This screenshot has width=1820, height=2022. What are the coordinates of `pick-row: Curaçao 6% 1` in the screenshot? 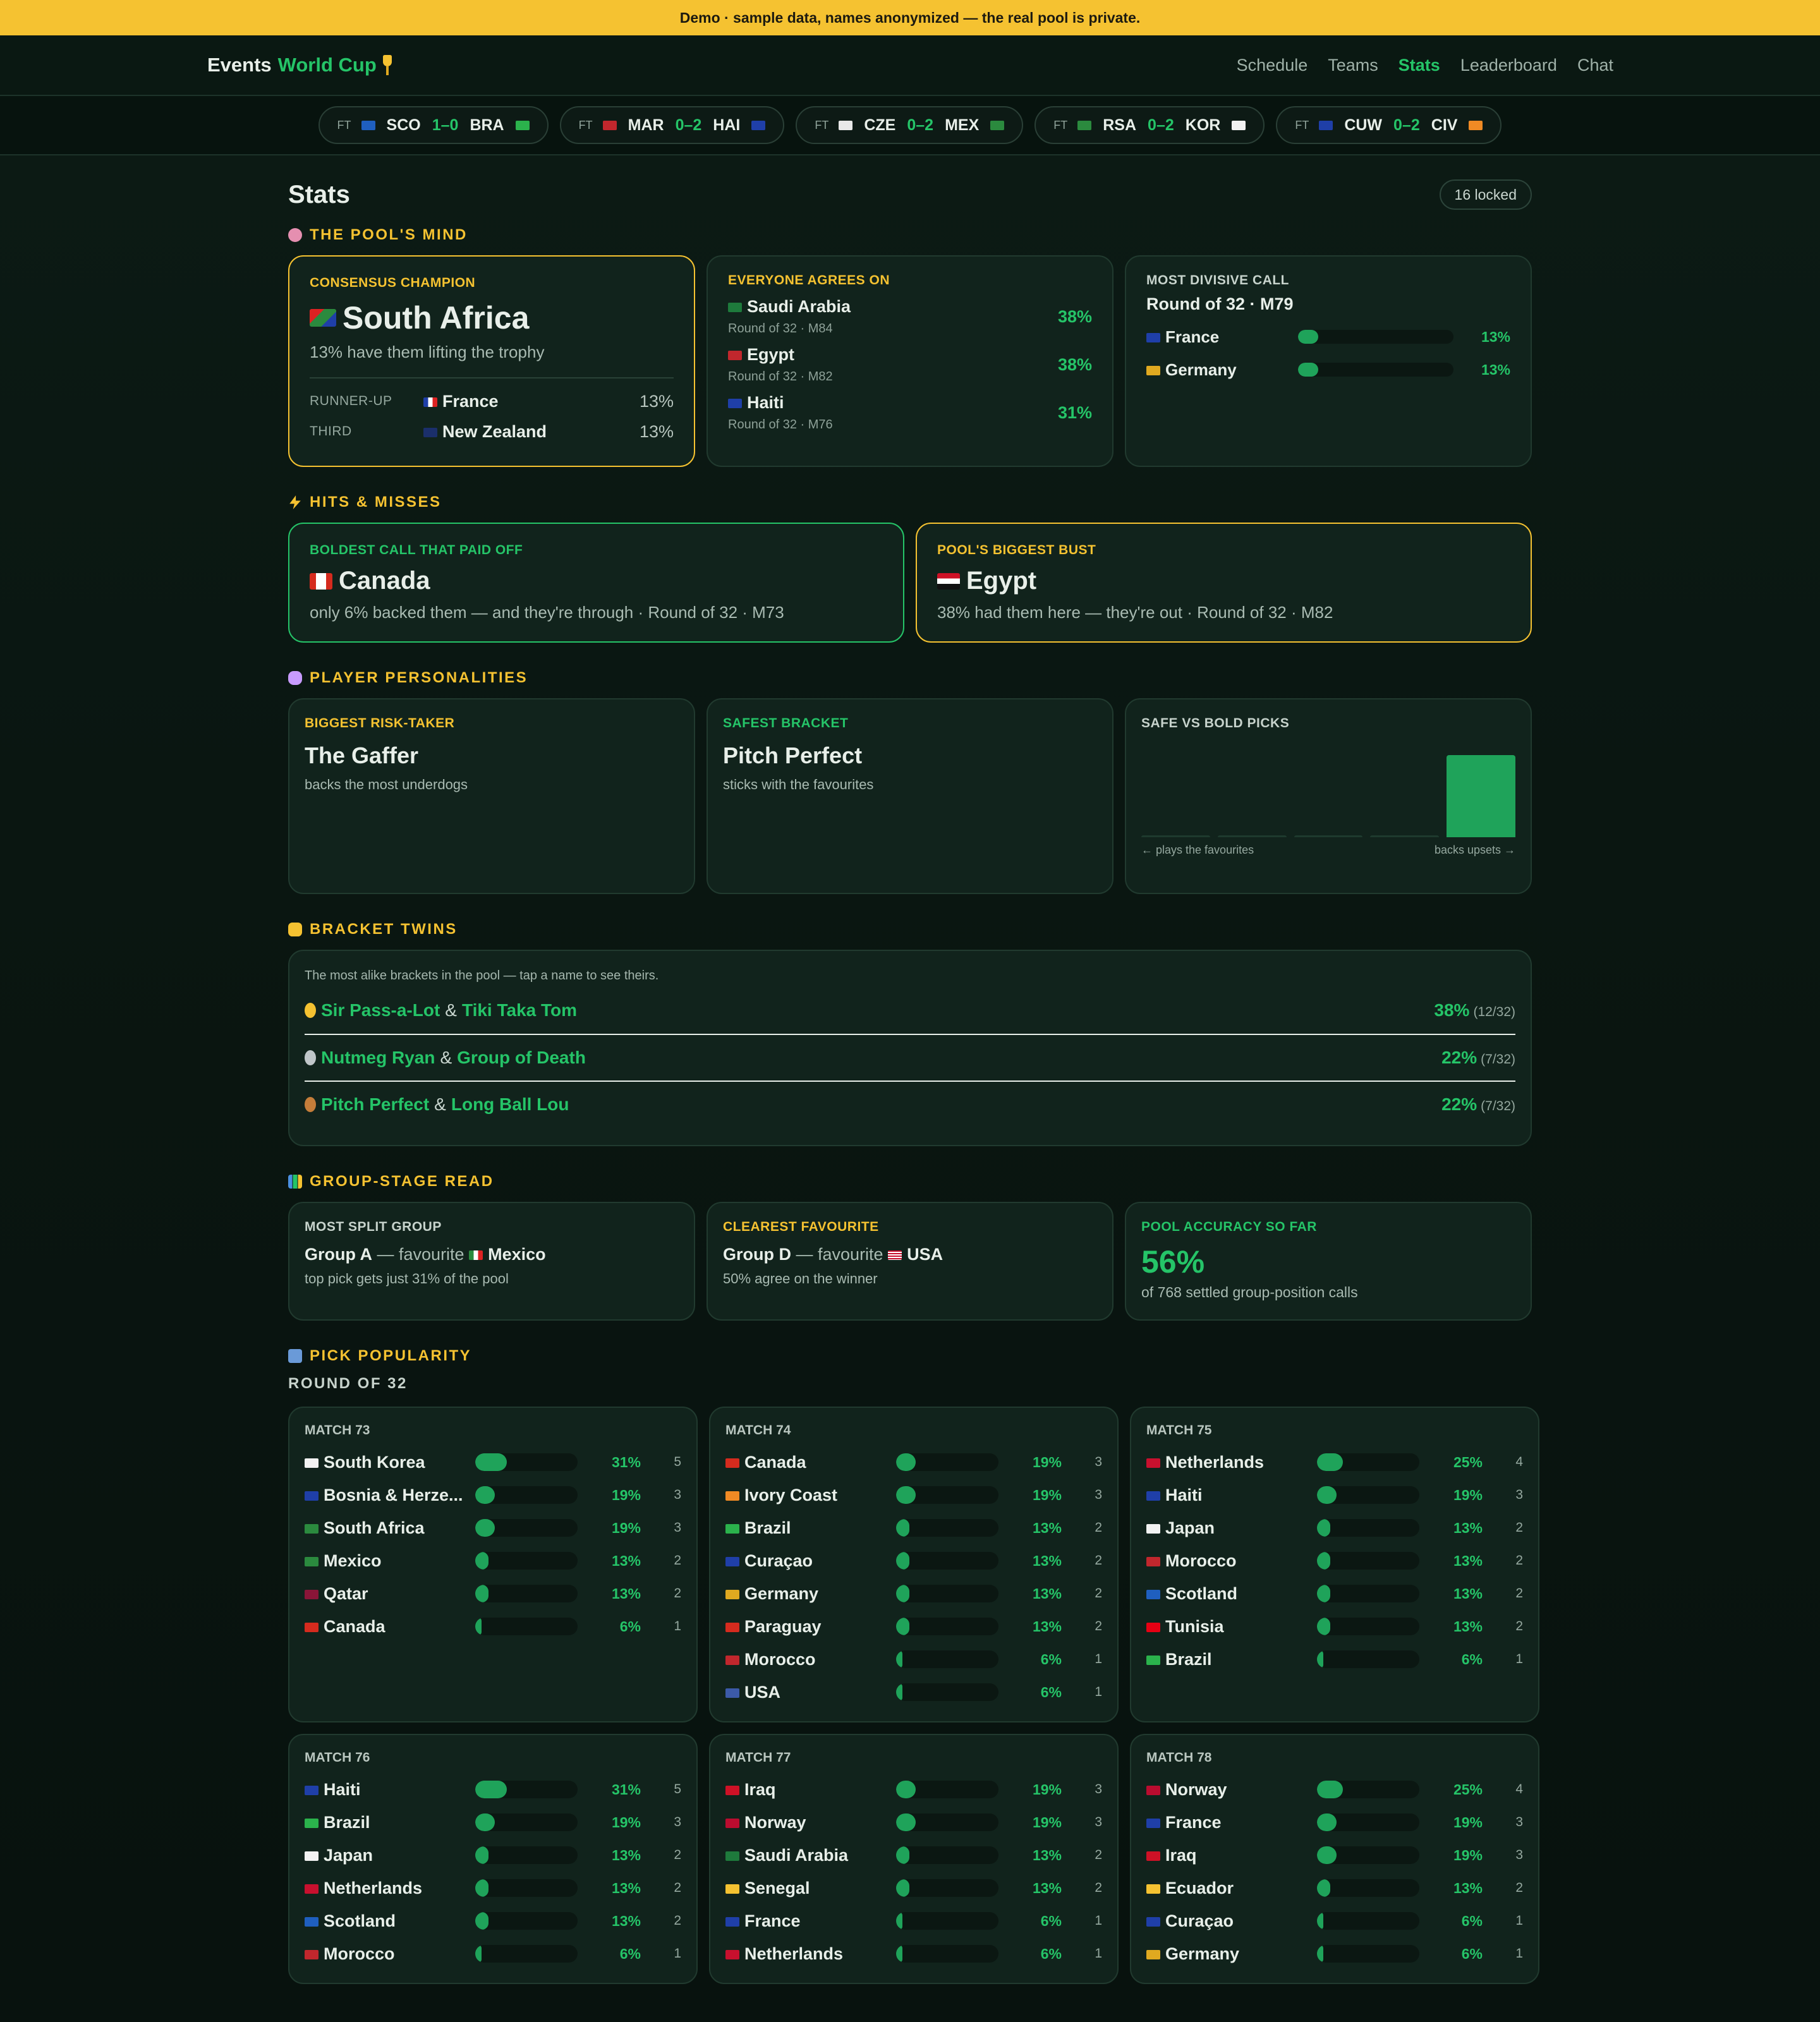 It's located at (1334, 1920).